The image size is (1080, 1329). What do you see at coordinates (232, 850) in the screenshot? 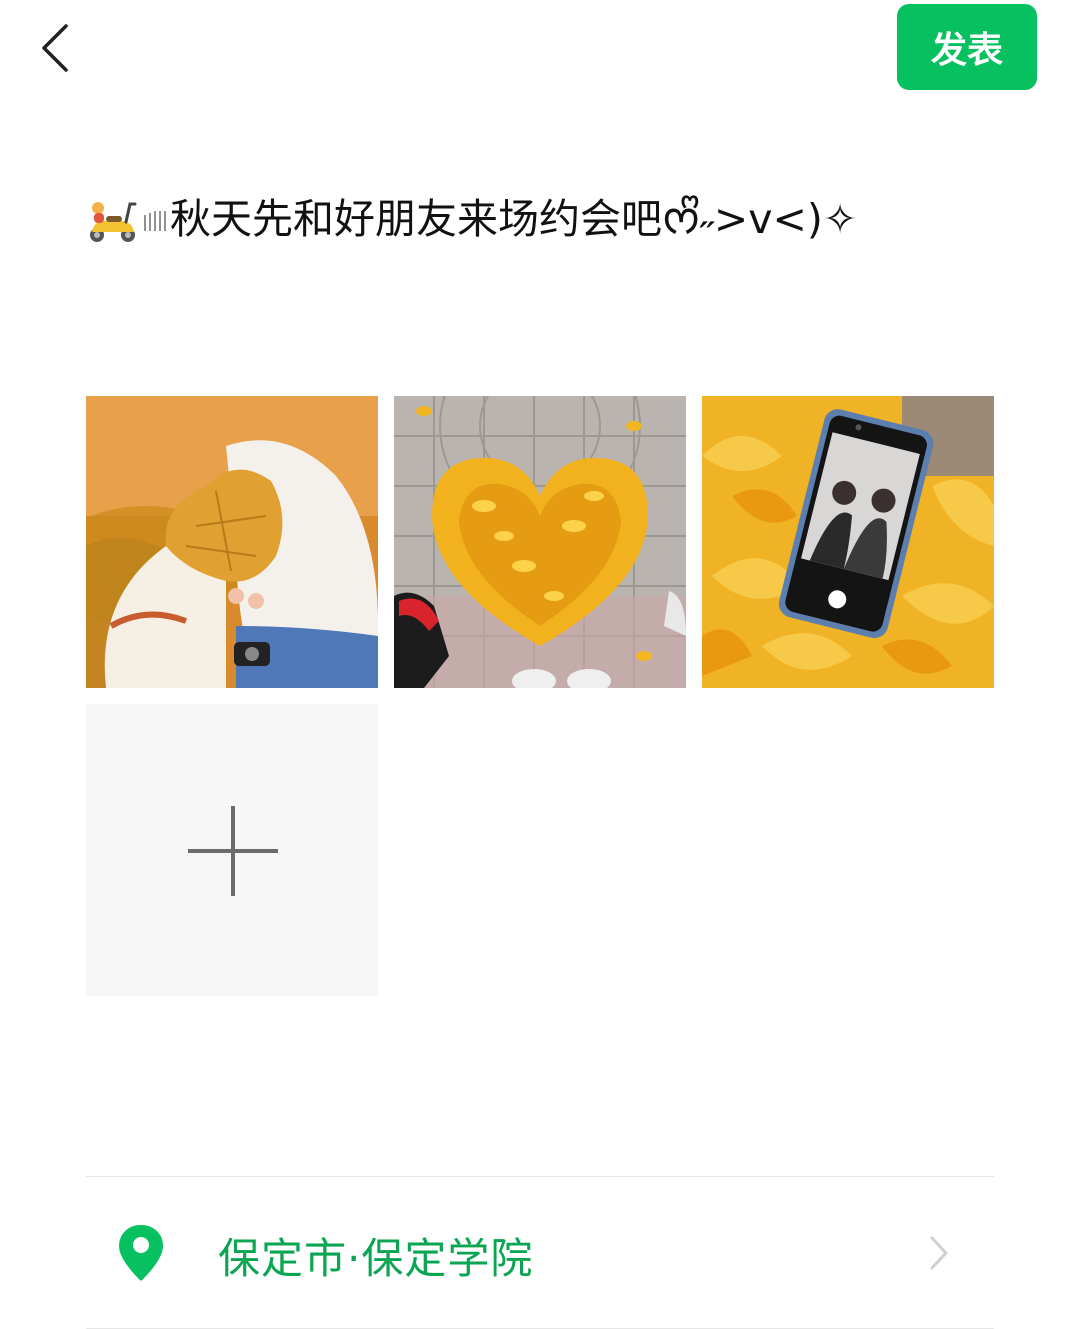
I see `add-photo-button` at bounding box center [232, 850].